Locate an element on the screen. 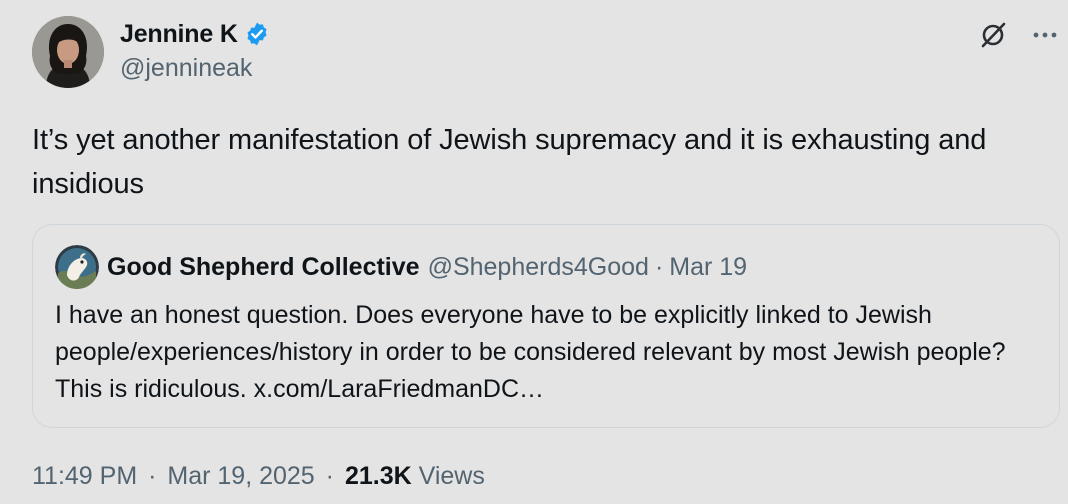  author-handle: @jennineak is located at coordinates (195, 68).